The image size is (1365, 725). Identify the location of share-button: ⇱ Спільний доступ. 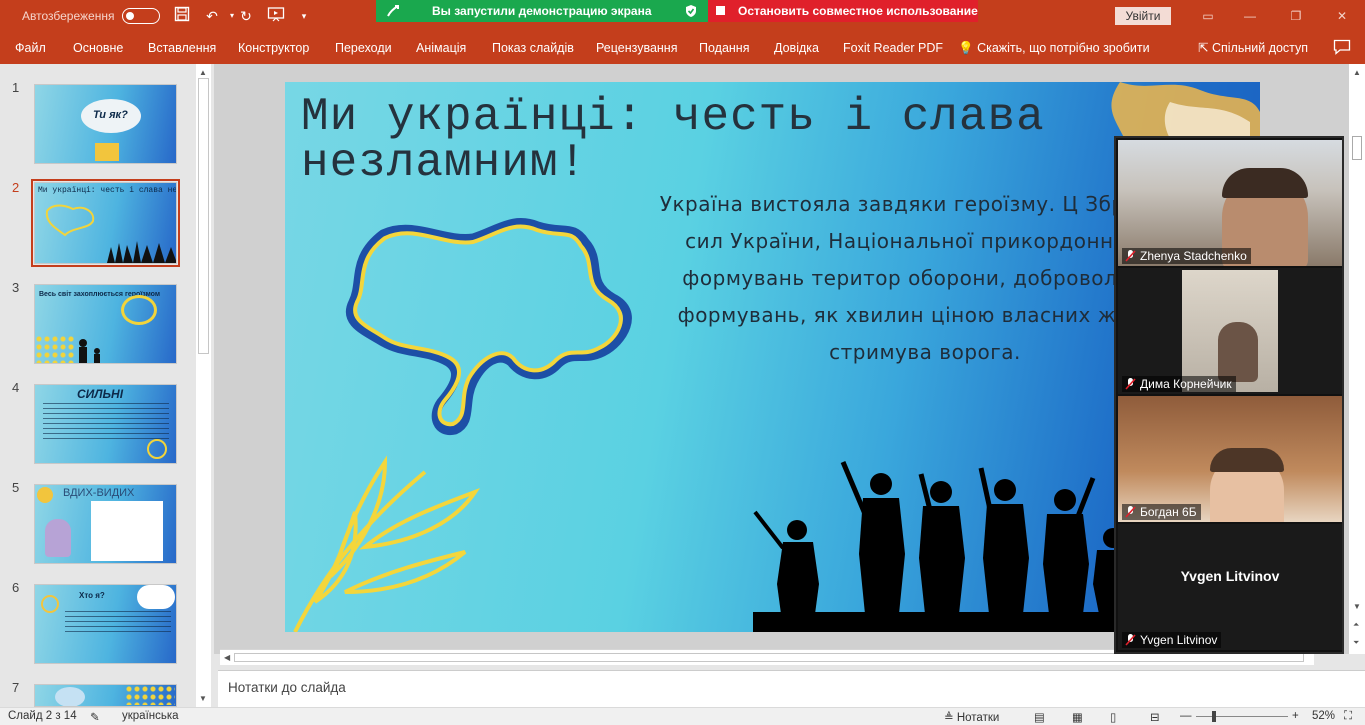
(1253, 47).